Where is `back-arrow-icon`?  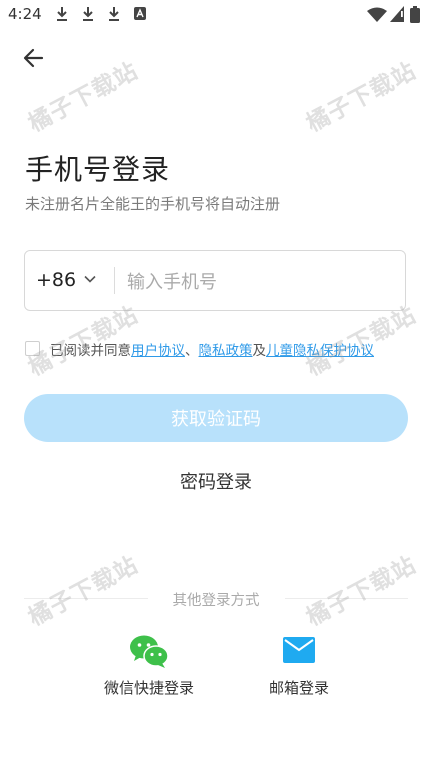
back-arrow-icon is located at coordinates (34, 58).